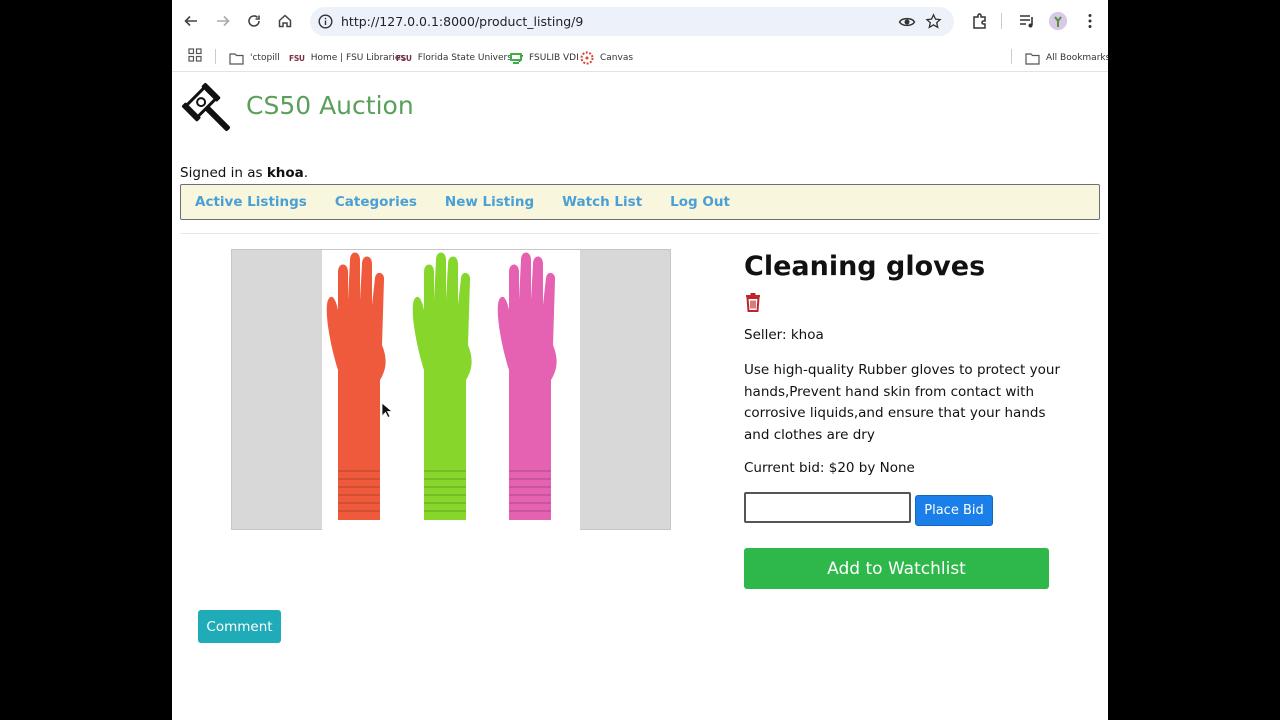 Image resolution: width=1280 pixels, height=720 pixels. I want to click on site-title: CS50 Auction, so click(330, 105).